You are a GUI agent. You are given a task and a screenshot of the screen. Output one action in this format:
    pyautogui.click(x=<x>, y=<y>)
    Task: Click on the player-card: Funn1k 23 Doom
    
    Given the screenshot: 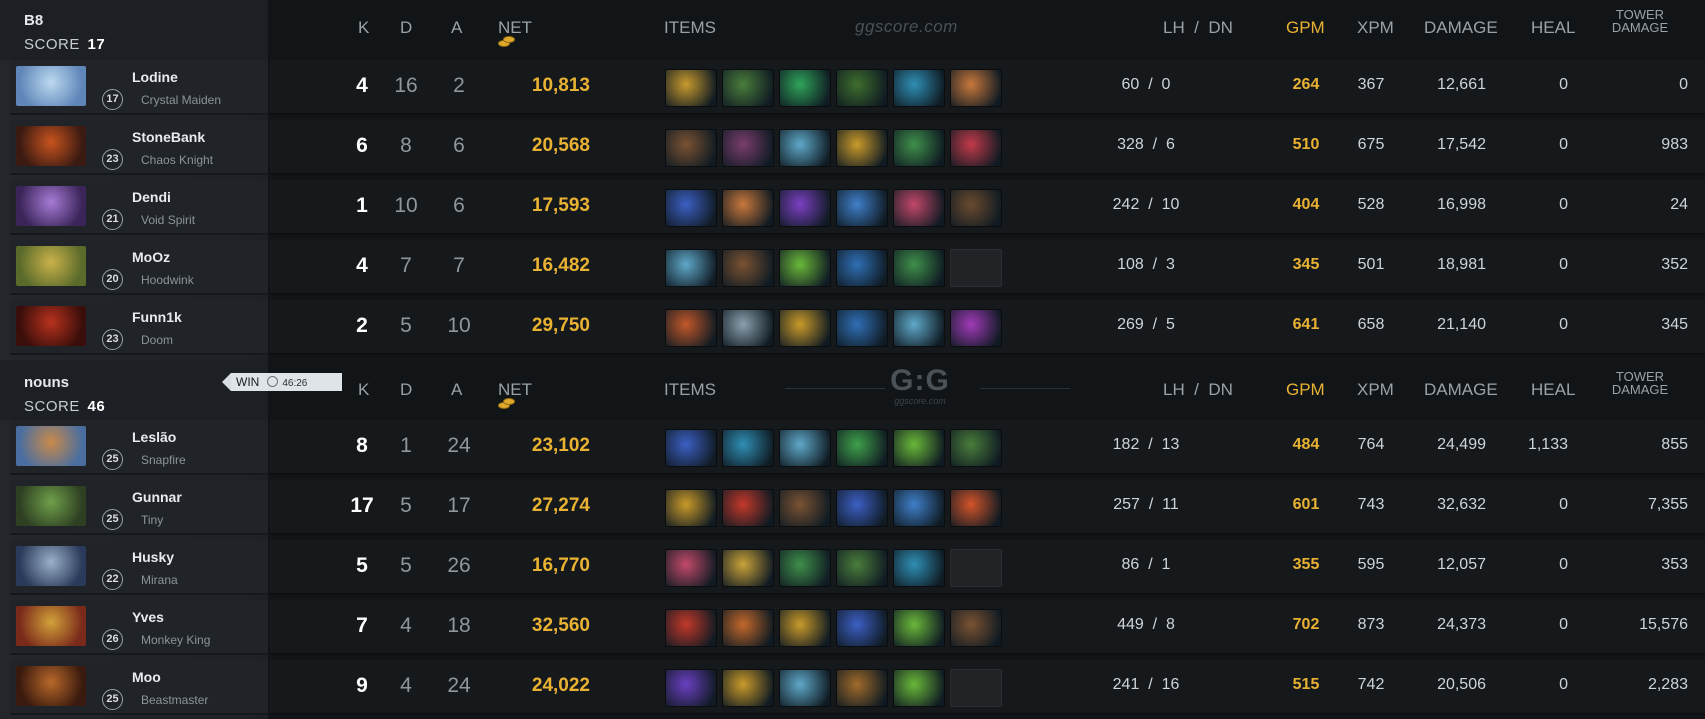 What is the action you would take?
    pyautogui.click(x=139, y=327)
    